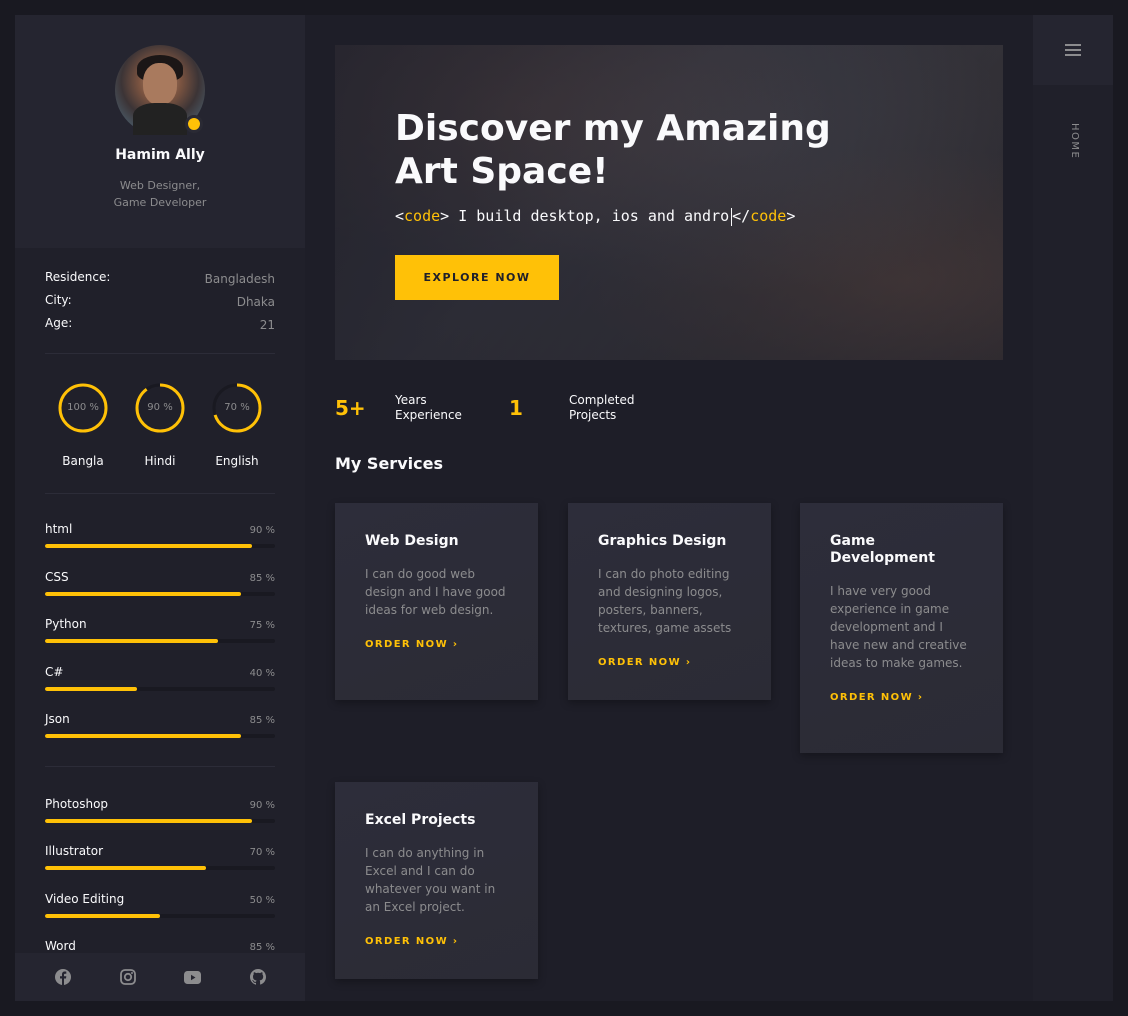 This screenshot has width=1128, height=1016. Describe the element at coordinates (160, 327) in the screenshot. I see `info-row-age: Age: 21` at that location.